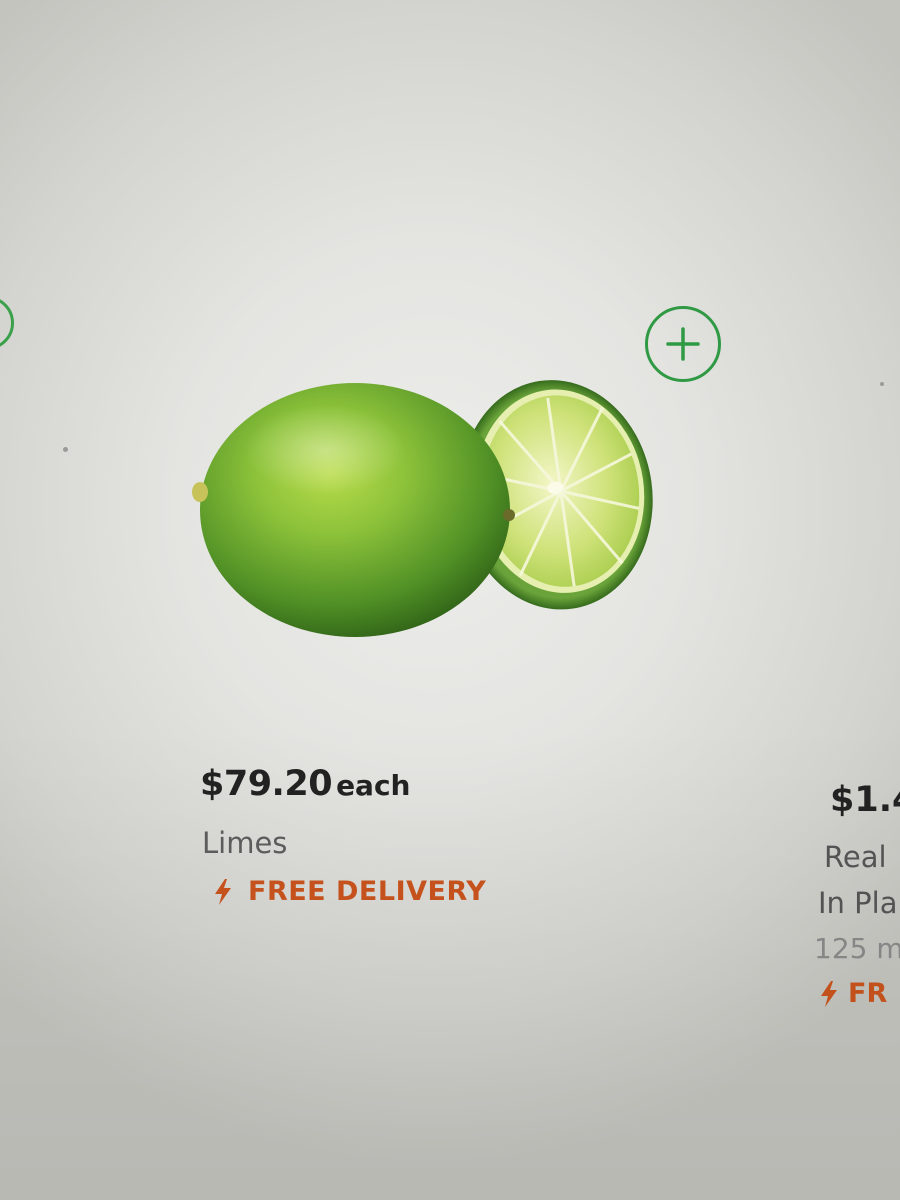 Image resolution: width=900 pixels, height=1200 pixels. I want to click on prev-add-to-cart-button, so click(7, 323).